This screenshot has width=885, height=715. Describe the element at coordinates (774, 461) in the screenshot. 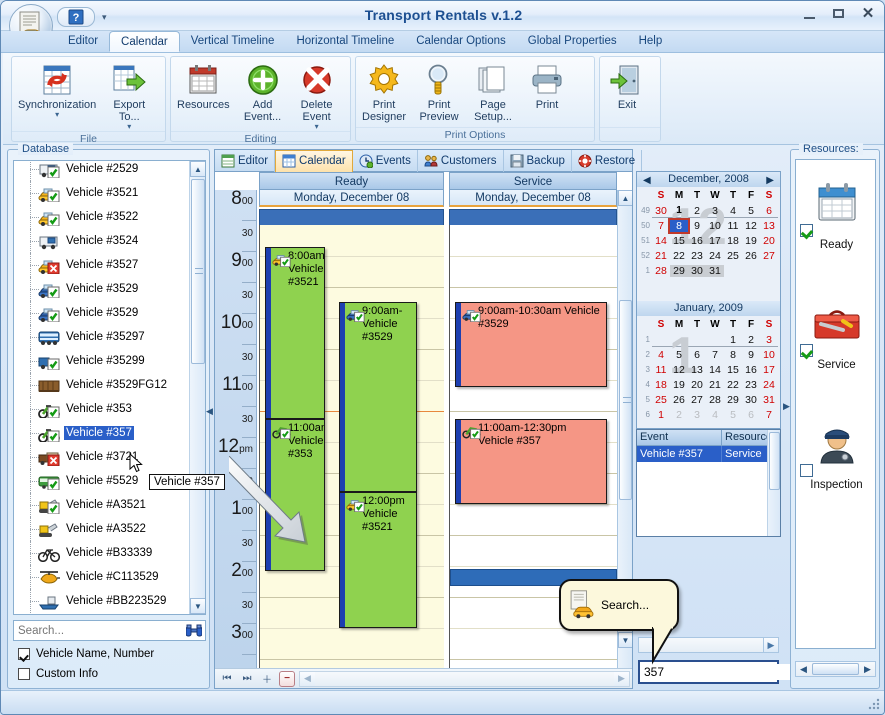

I see `event-list-scroll-thumb` at that location.